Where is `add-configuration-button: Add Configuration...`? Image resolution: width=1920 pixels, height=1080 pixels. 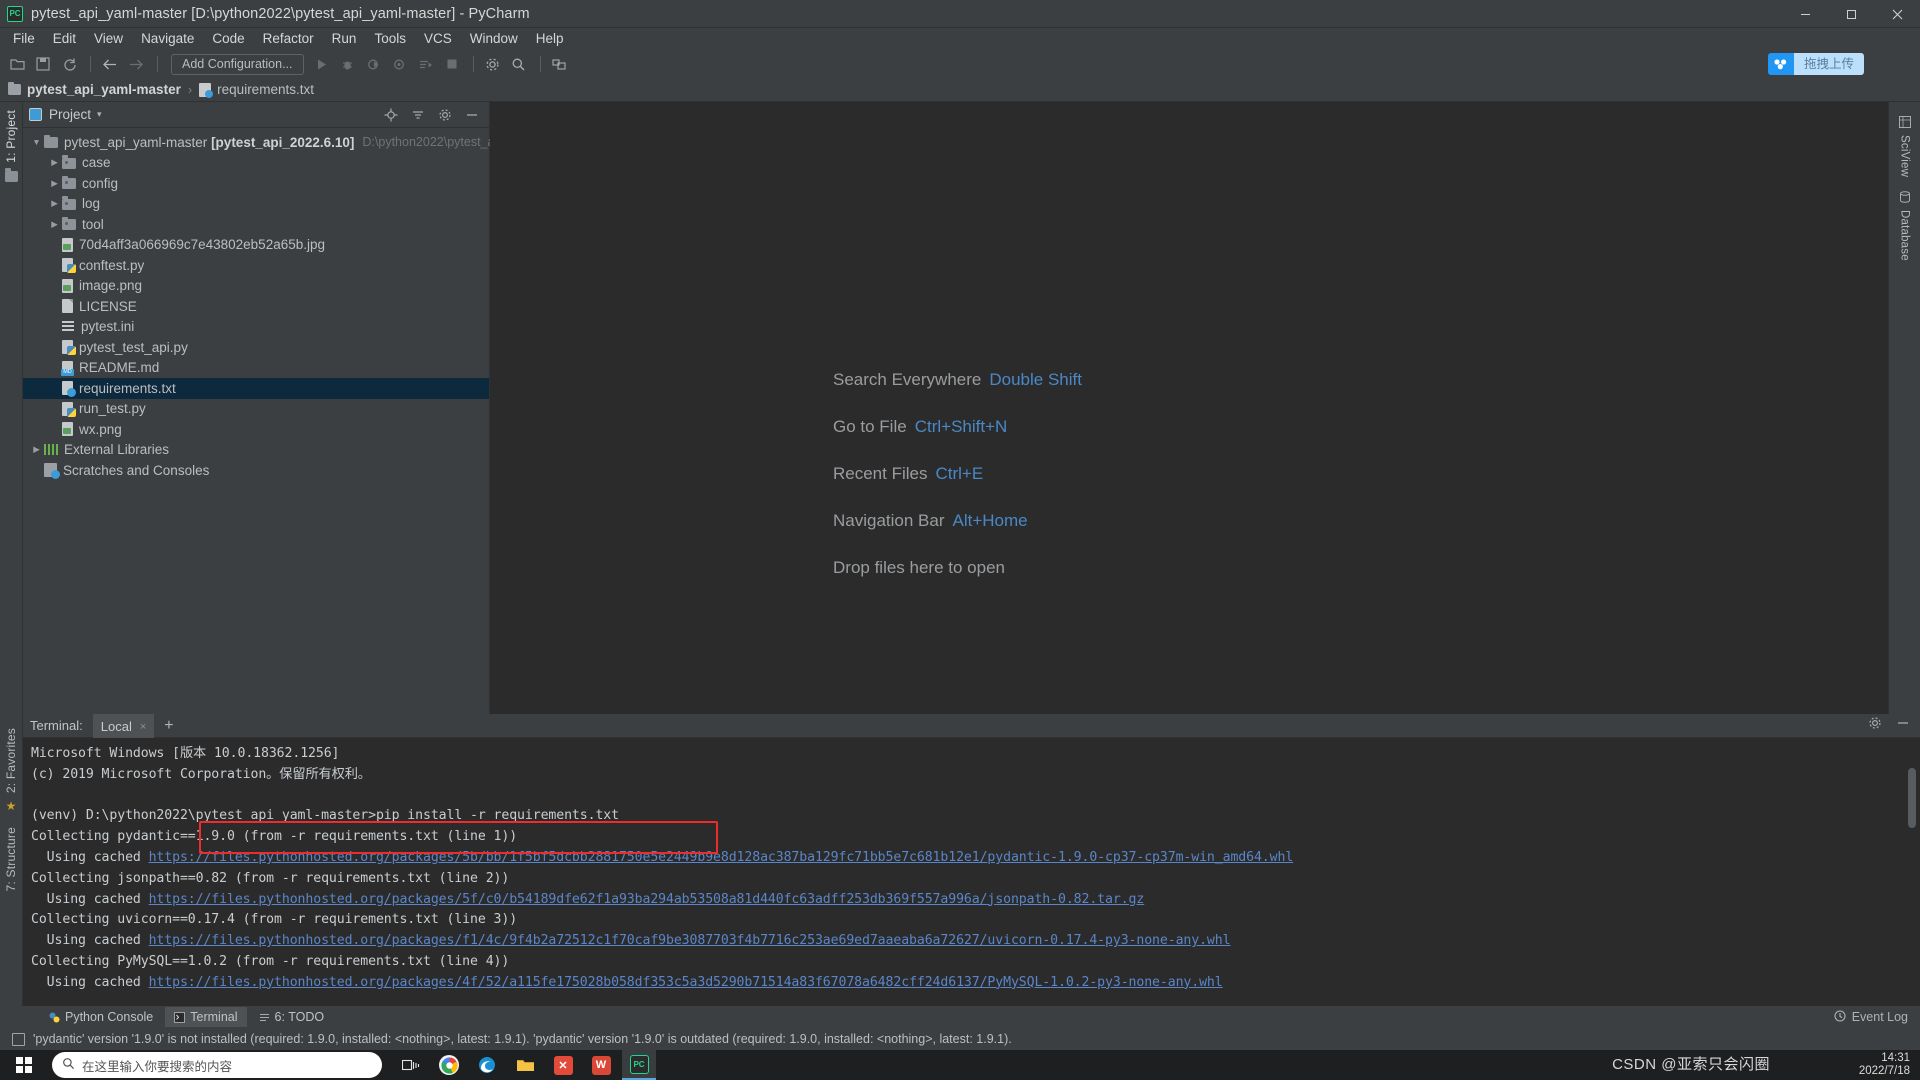
add-configuration-button: Add Configuration... is located at coordinates (237, 64).